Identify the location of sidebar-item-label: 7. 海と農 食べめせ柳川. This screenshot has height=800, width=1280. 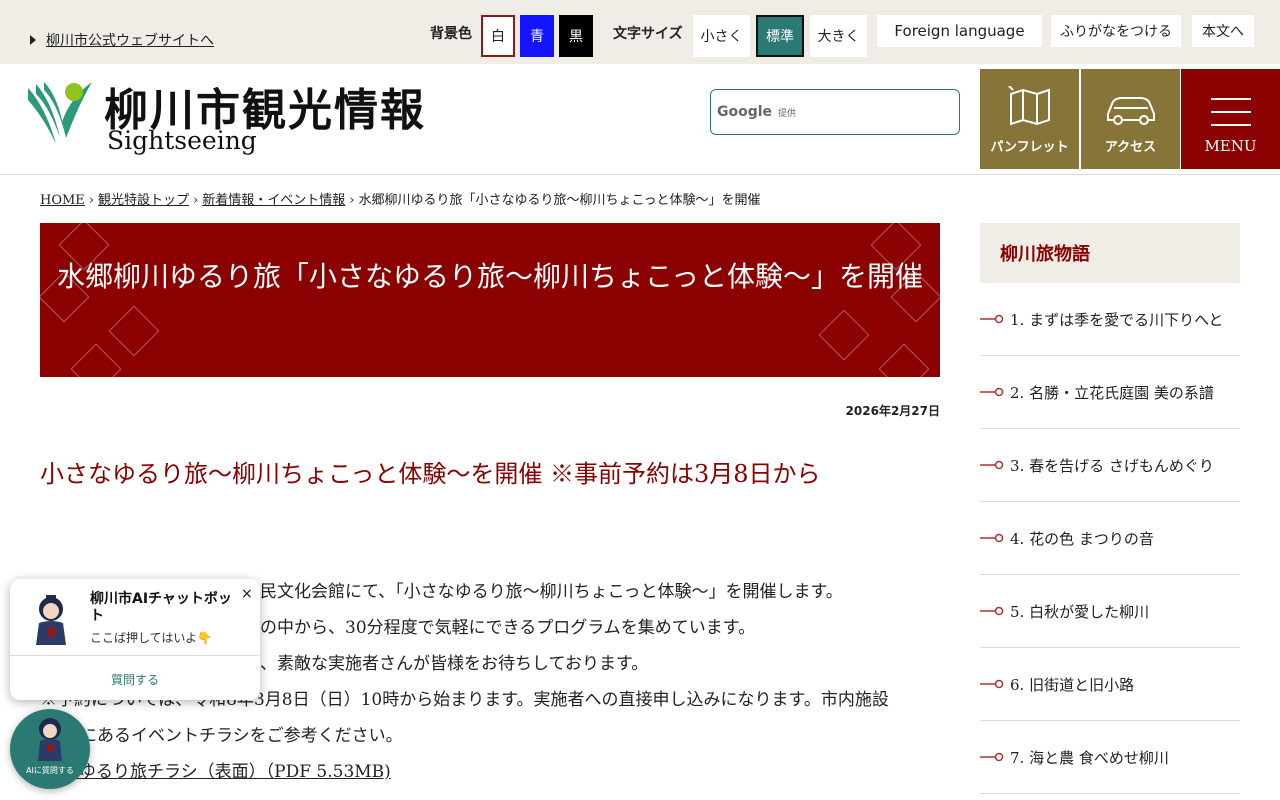
(1089, 757).